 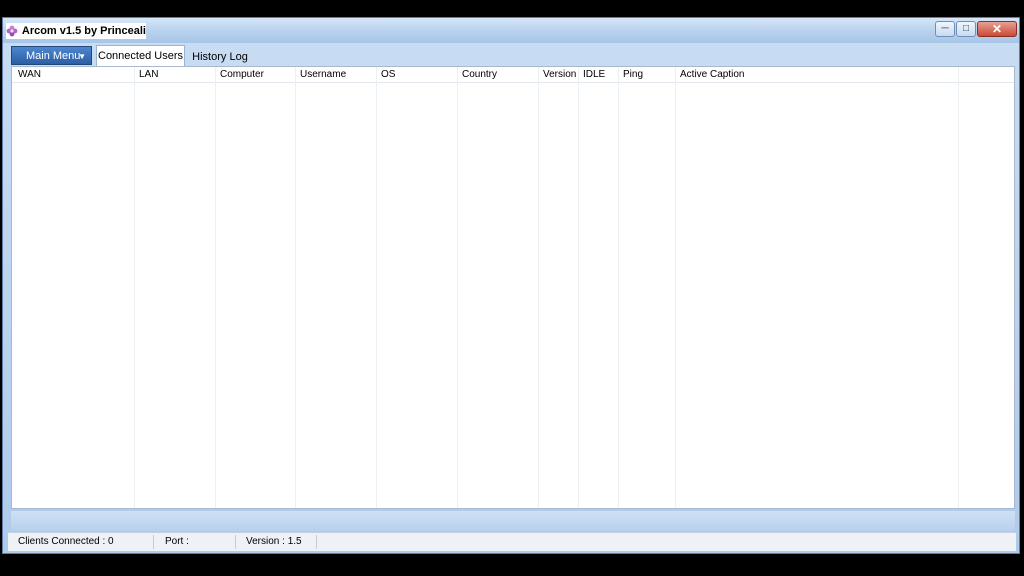 What do you see at coordinates (511, 30) in the screenshot?
I see `title-bar: Arcom v1.5 by Princeali ─ □ ✕` at bounding box center [511, 30].